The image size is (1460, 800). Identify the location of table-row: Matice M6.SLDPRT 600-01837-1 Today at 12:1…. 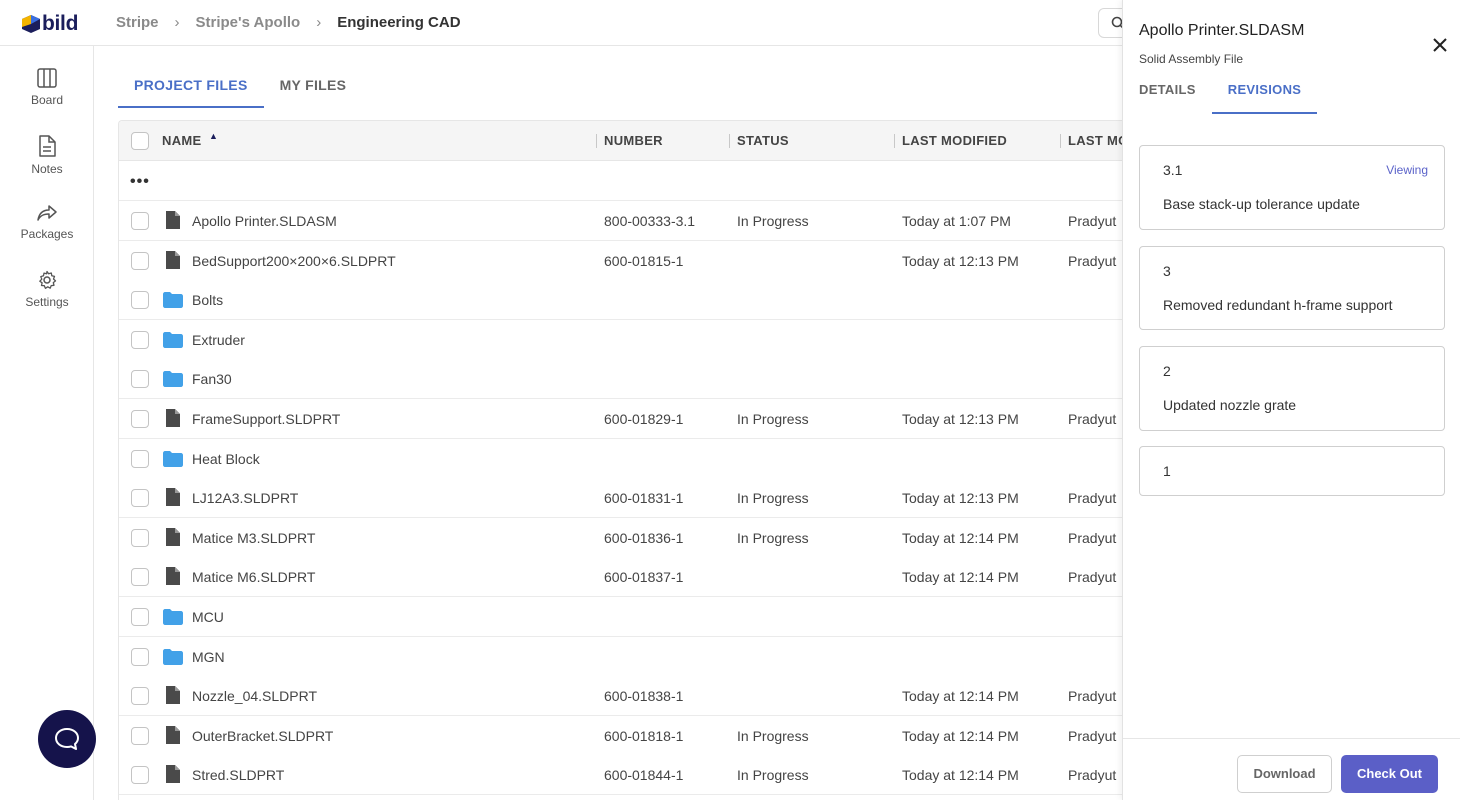
(620, 577).